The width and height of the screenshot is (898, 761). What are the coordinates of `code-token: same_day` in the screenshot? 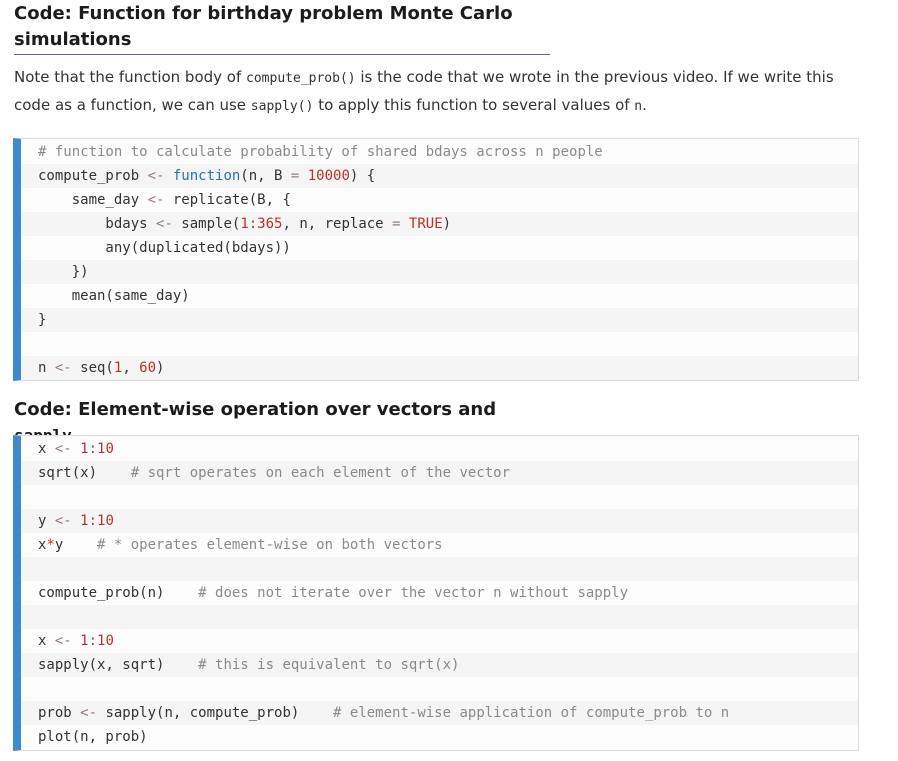 It's located at (93, 200).